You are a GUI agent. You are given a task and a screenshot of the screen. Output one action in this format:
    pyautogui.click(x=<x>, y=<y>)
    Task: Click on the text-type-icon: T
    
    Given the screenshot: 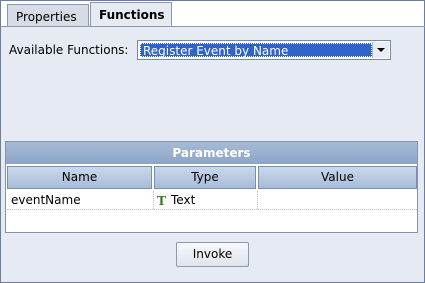 What is the action you would take?
    pyautogui.click(x=161, y=201)
    